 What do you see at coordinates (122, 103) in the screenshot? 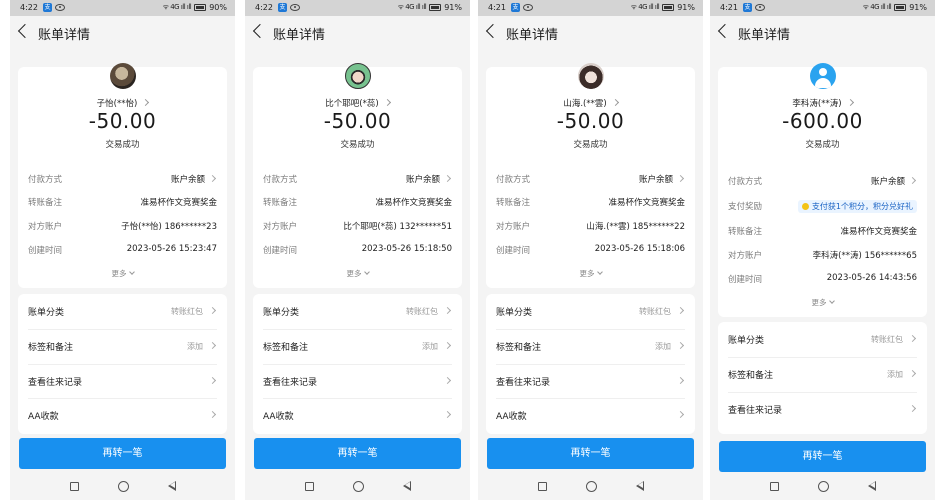
I see `payee-name-row: 子怡(**怡)` at bounding box center [122, 103].